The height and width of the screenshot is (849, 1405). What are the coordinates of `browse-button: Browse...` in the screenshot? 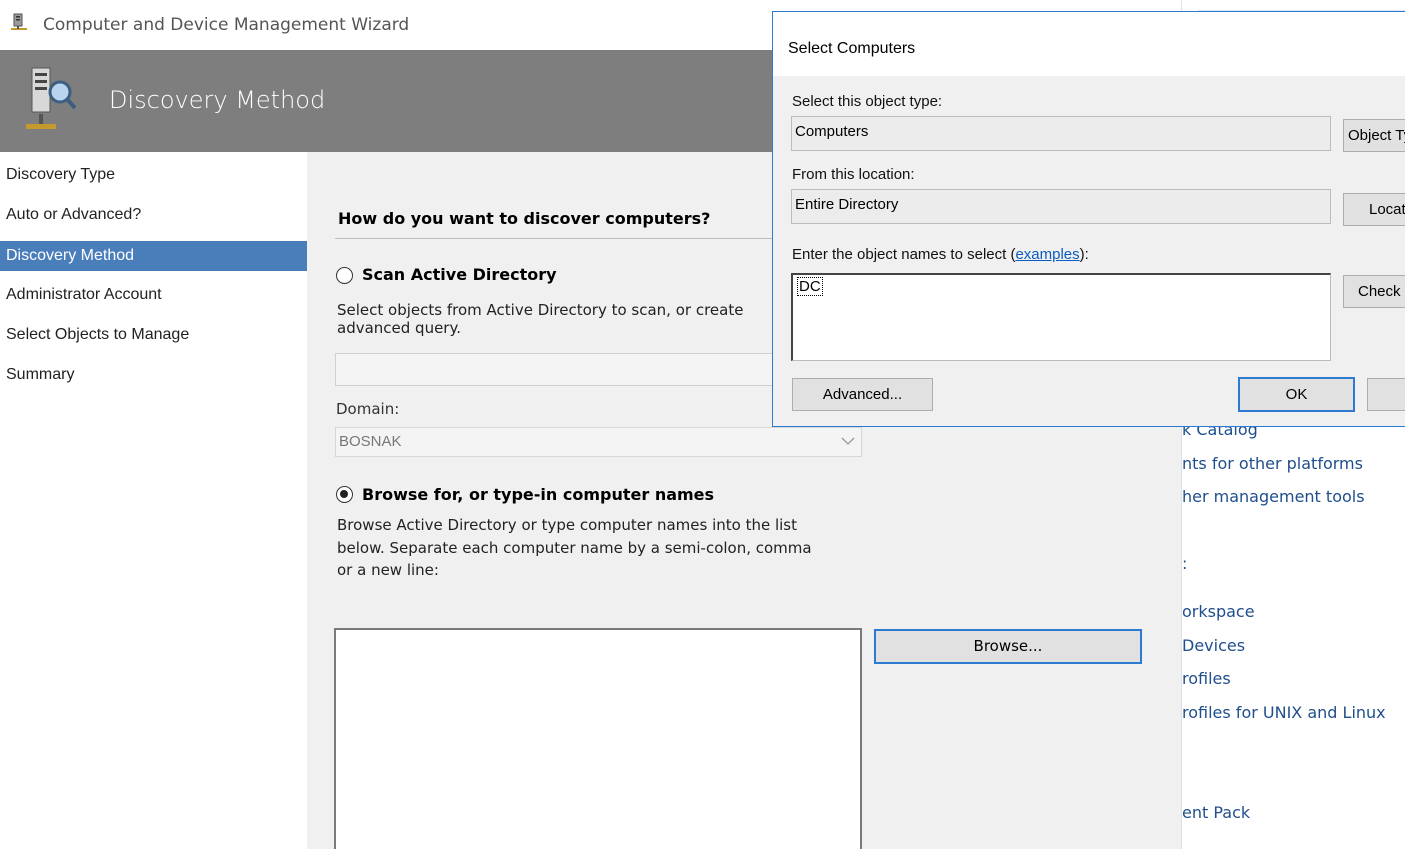 It's located at (1008, 646).